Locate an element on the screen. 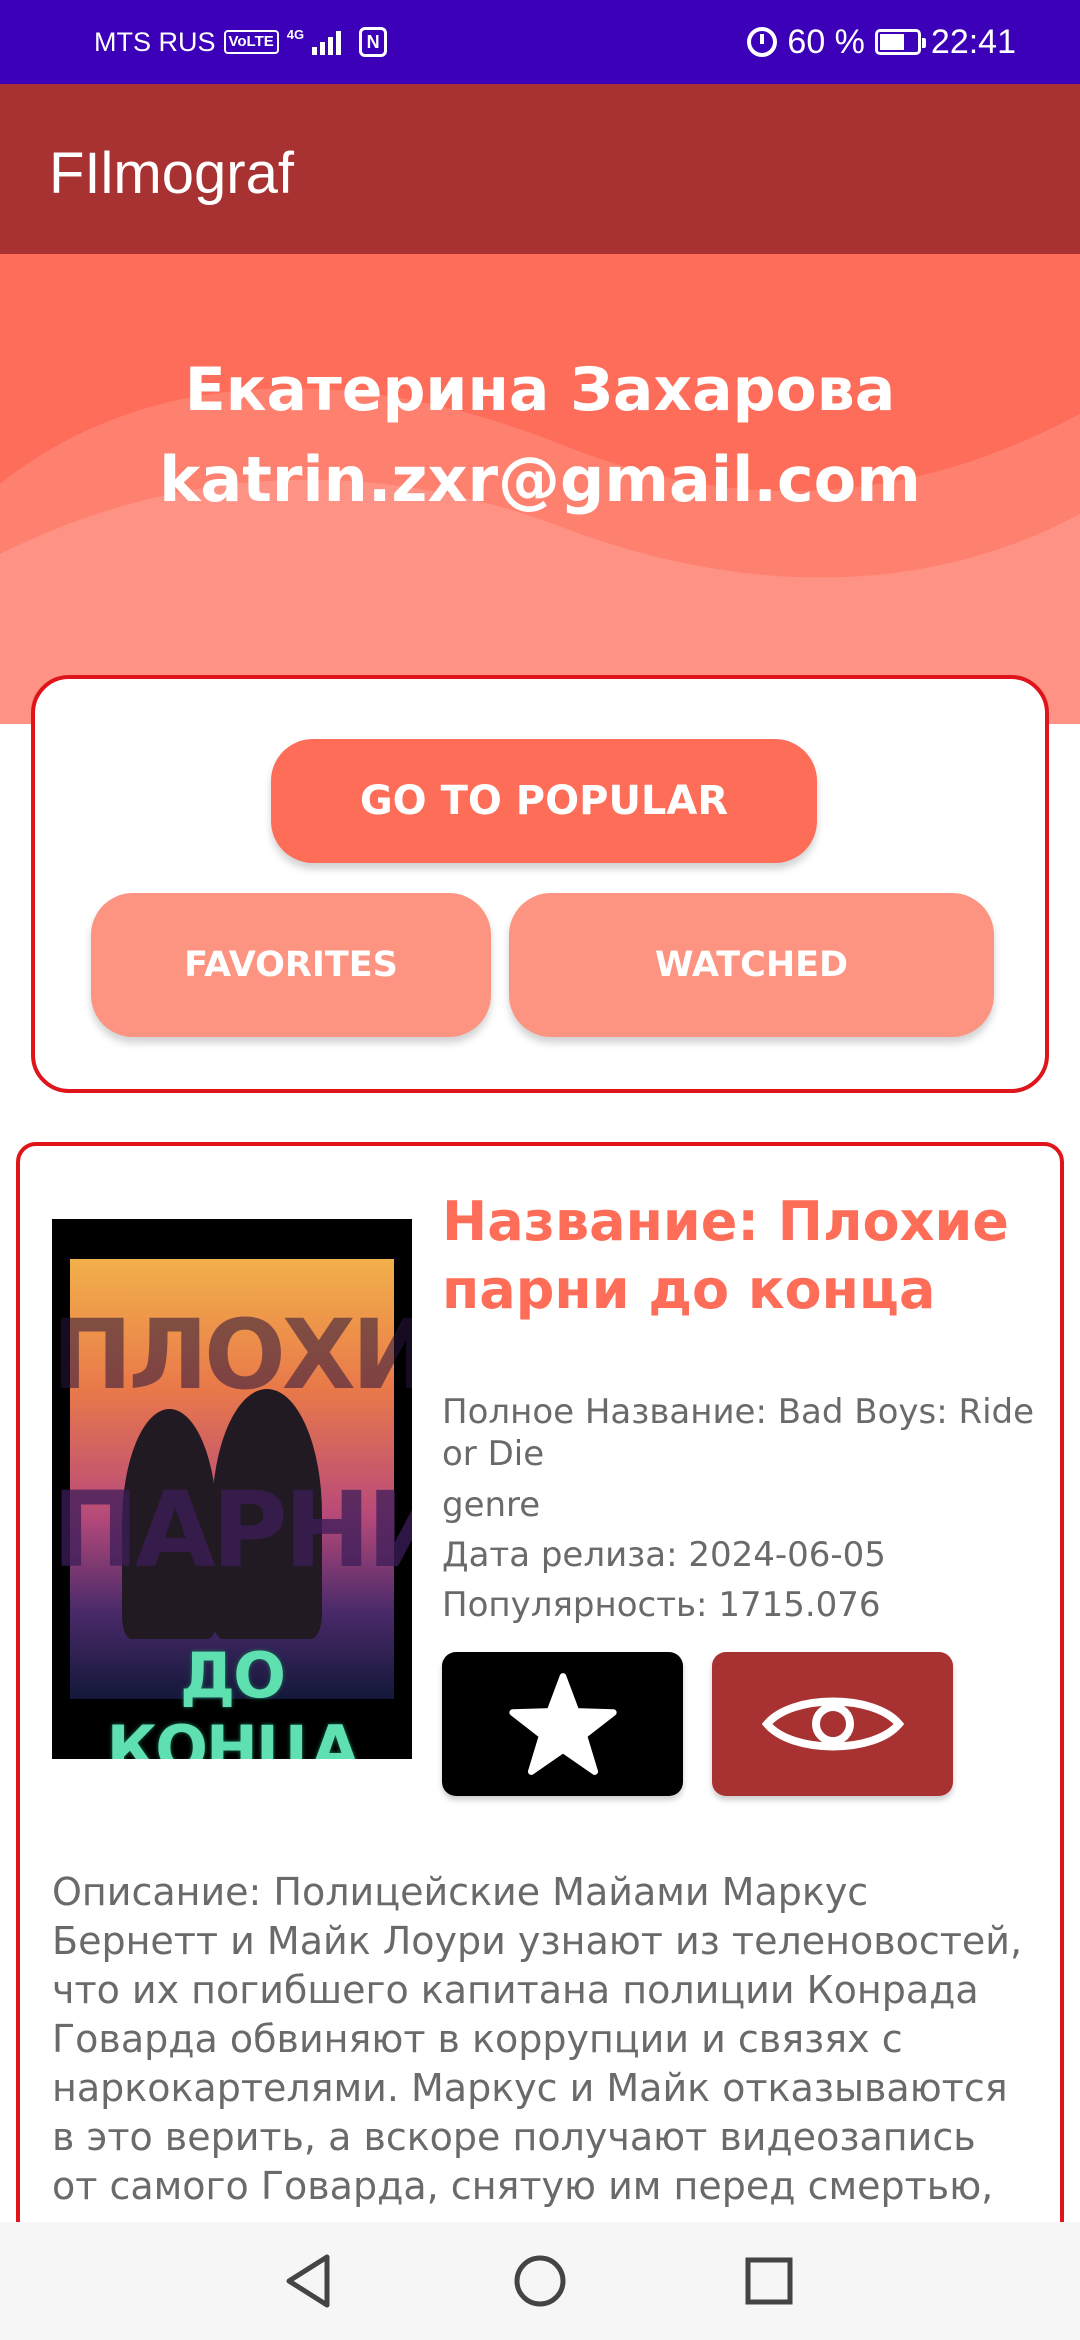  profile-name: Екатерина Захарова is located at coordinates (540, 390).